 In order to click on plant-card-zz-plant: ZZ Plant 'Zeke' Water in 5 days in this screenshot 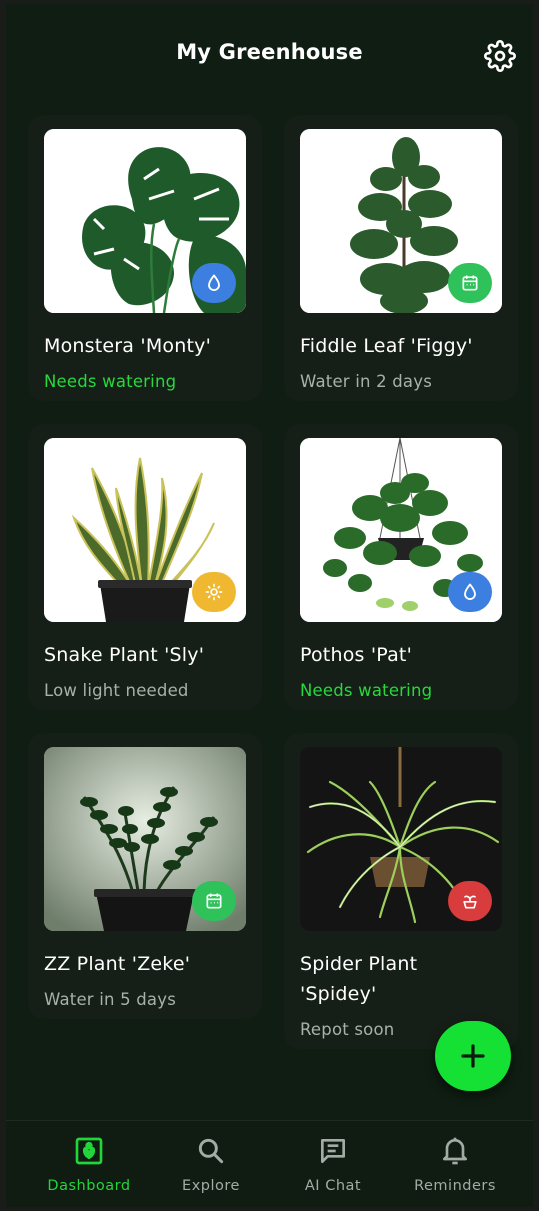, I will do `click(145, 876)`.